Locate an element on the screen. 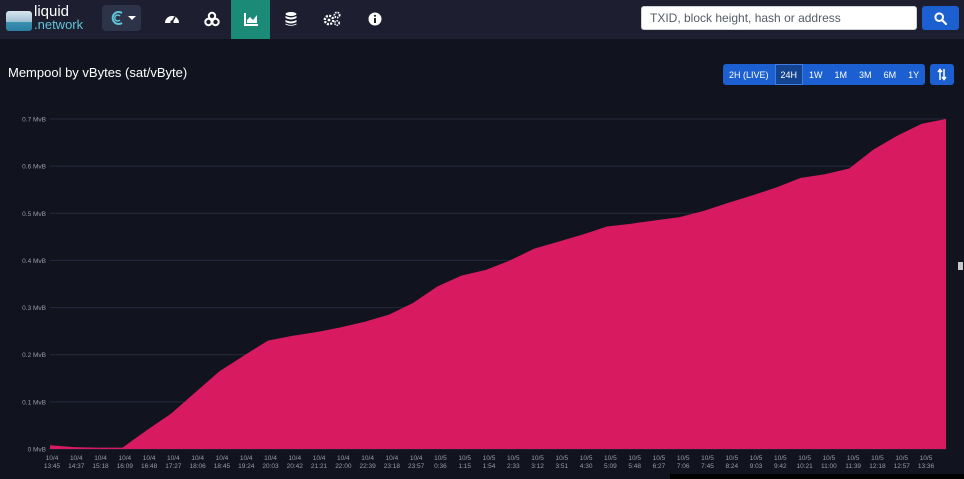  nav-dashboard is located at coordinates (171, 19).